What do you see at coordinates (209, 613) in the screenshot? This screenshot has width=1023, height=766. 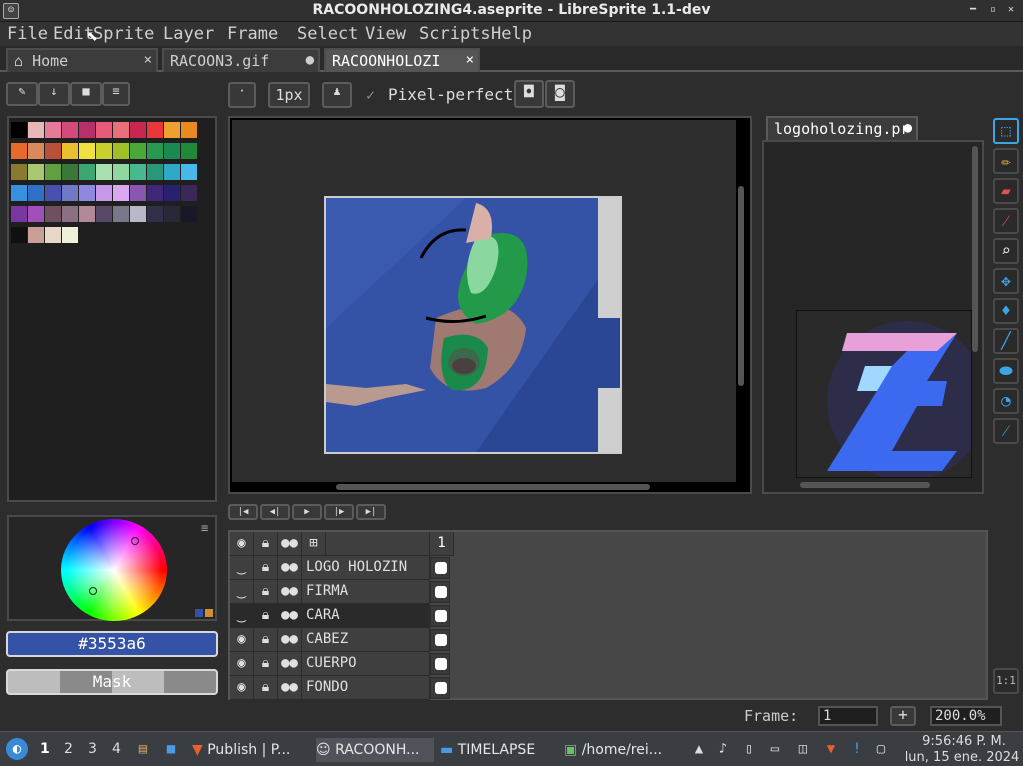 I see `bg-color-swatch` at bounding box center [209, 613].